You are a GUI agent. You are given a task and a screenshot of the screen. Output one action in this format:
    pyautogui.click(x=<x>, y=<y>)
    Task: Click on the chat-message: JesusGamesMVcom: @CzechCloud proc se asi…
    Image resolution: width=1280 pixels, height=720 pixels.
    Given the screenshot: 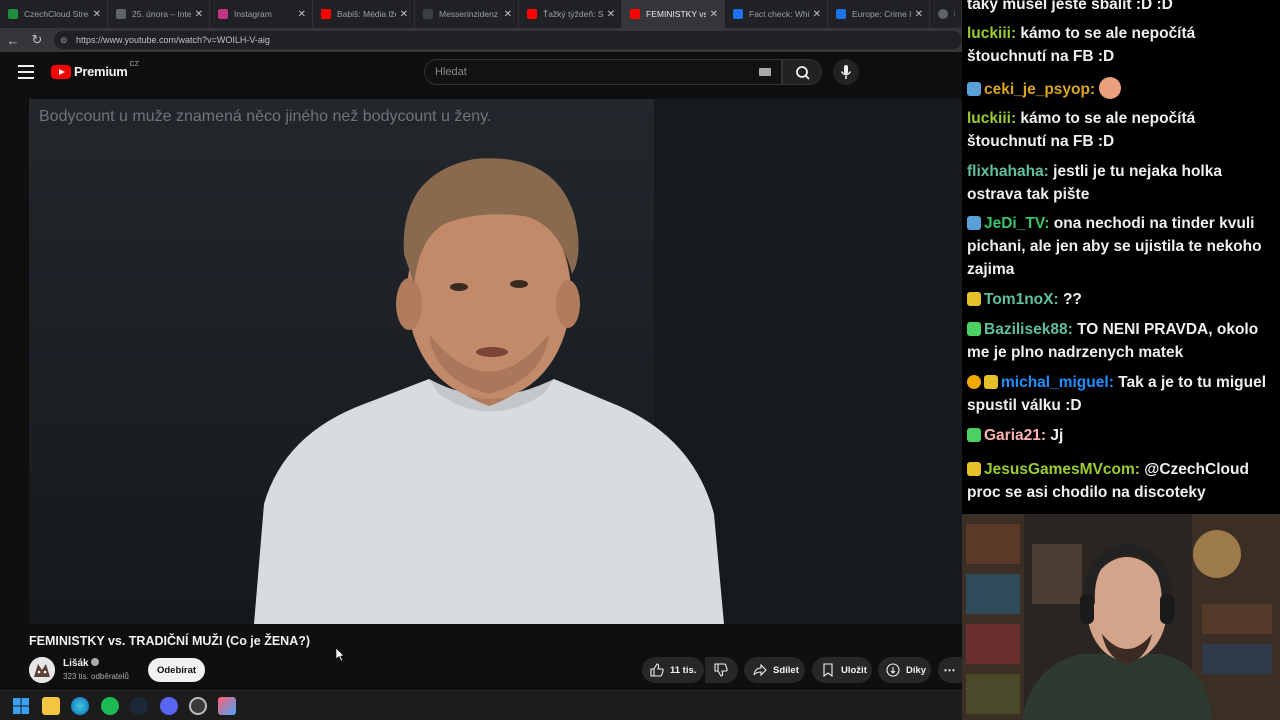 What is the action you would take?
    pyautogui.click(x=1108, y=481)
    